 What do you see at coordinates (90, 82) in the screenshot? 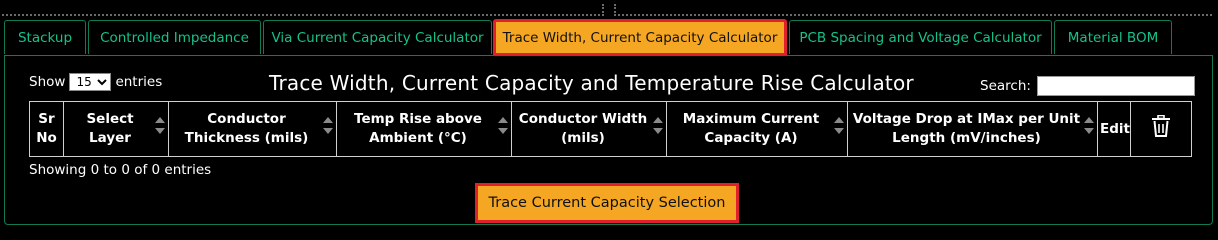
I see `entries-per-page-select: 15` at bounding box center [90, 82].